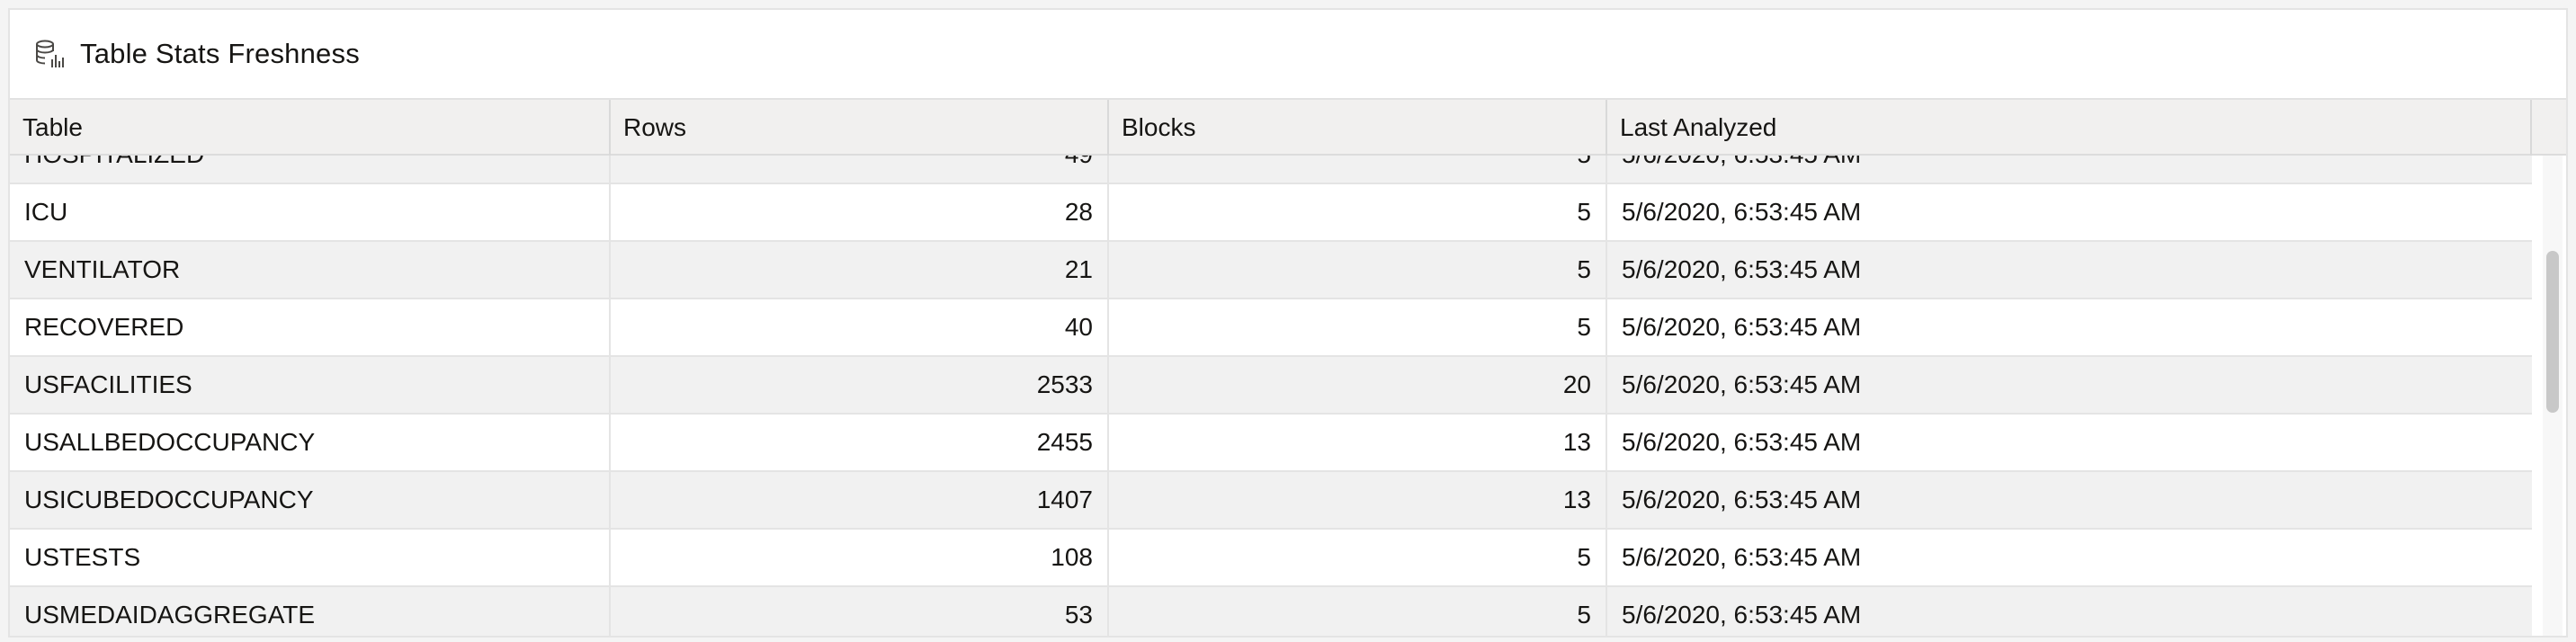  I want to click on panel-title: Table Stats Freshness, so click(220, 53).